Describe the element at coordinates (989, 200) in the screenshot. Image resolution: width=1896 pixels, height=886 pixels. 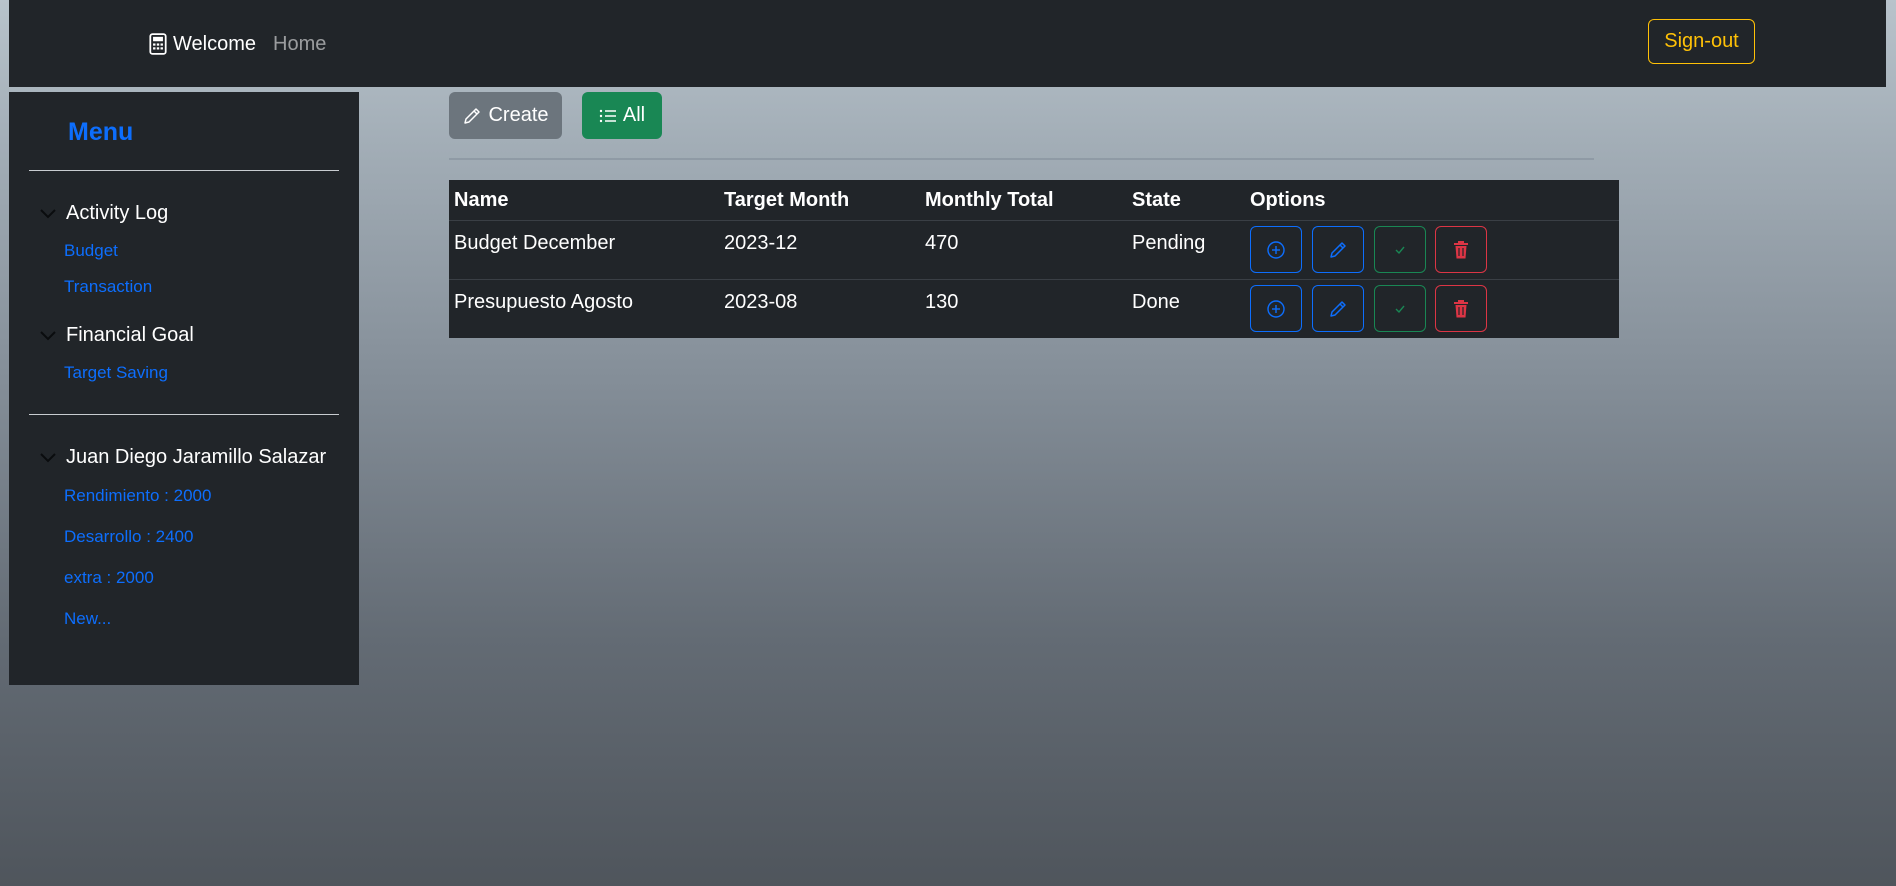
I see `column-header-monthly-total: Monthly Total` at that location.